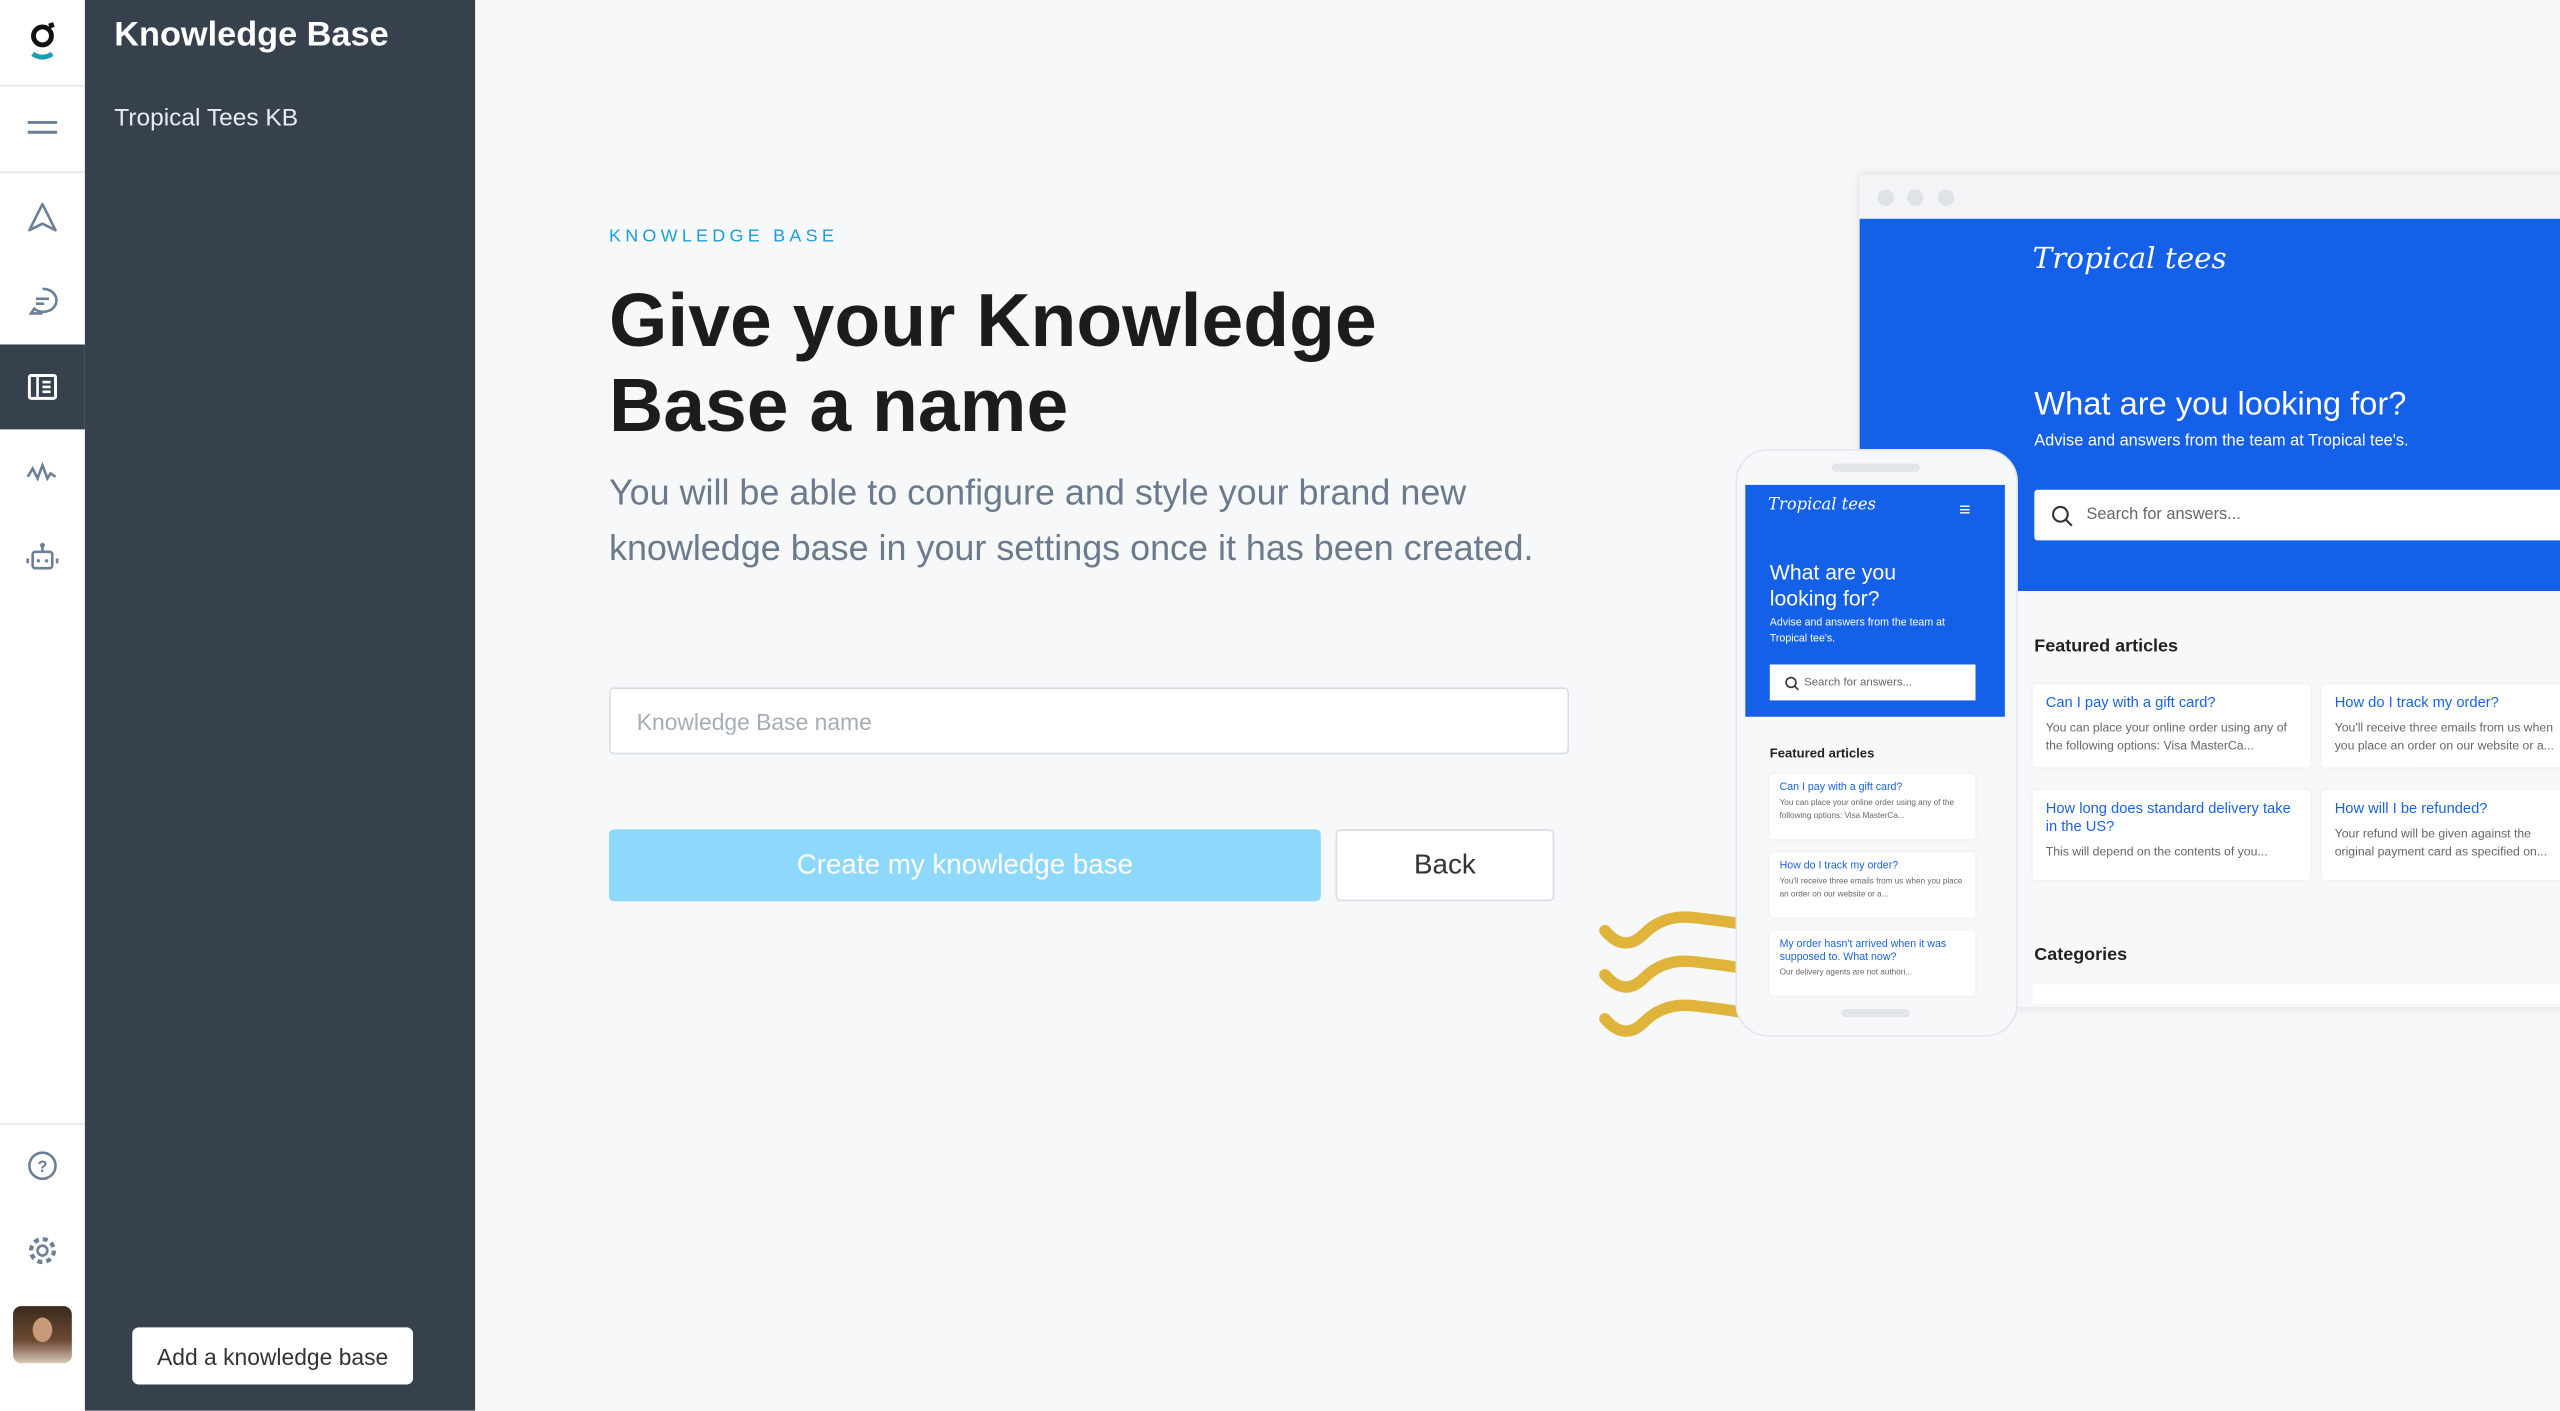  Describe the element at coordinates (42, 1250) in the screenshot. I see `settings-icon` at that location.